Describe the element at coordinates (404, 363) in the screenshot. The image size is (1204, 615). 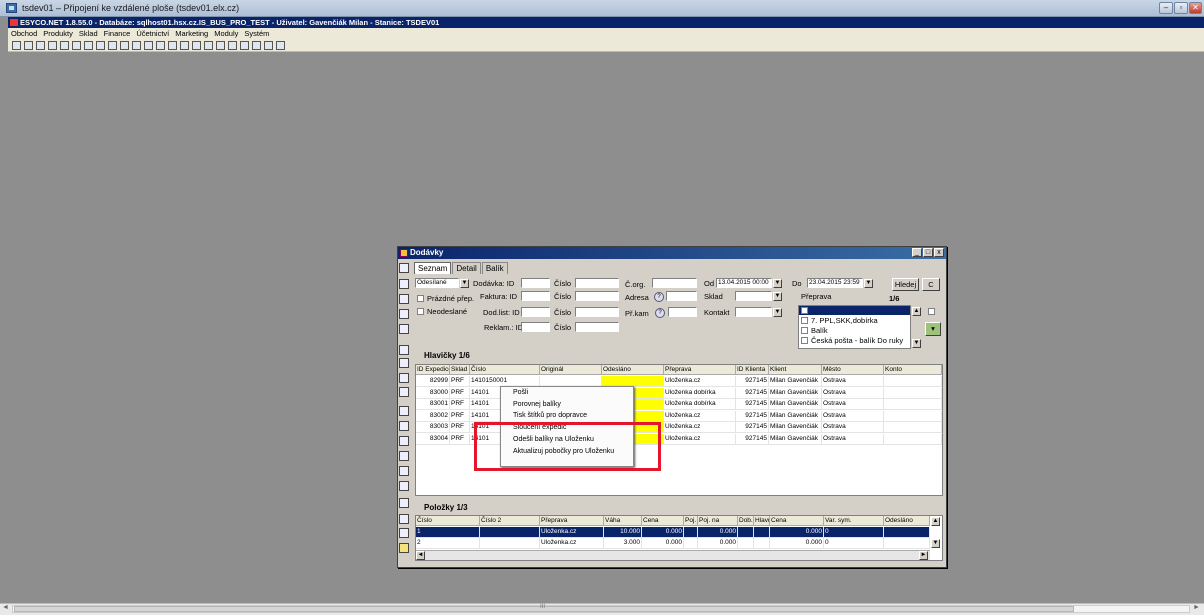
I see `prev-record-icon` at that location.